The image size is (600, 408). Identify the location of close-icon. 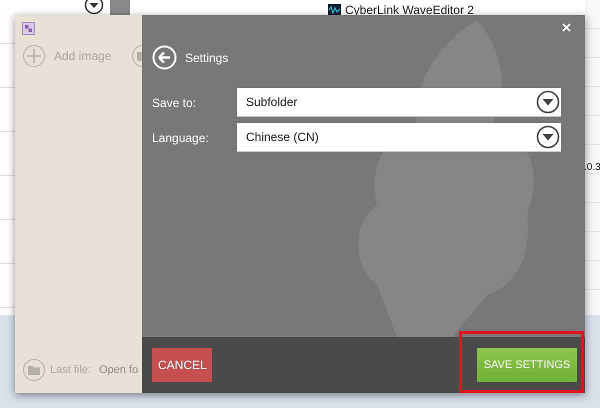
(566, 27).